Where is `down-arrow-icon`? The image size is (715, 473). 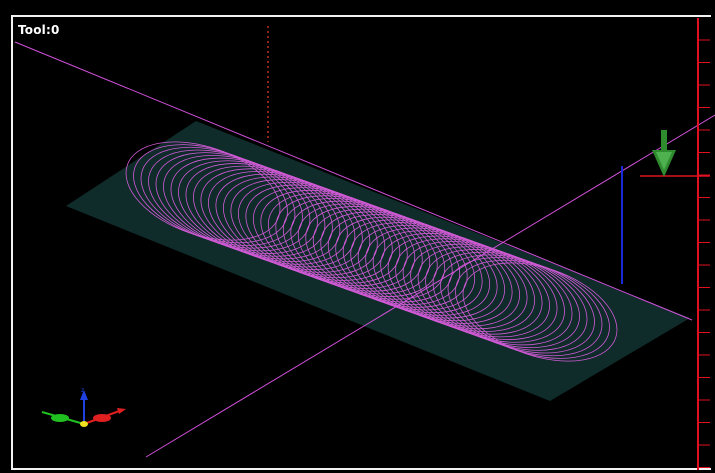 down-arrow-icon is located at coordinates (664, 153).